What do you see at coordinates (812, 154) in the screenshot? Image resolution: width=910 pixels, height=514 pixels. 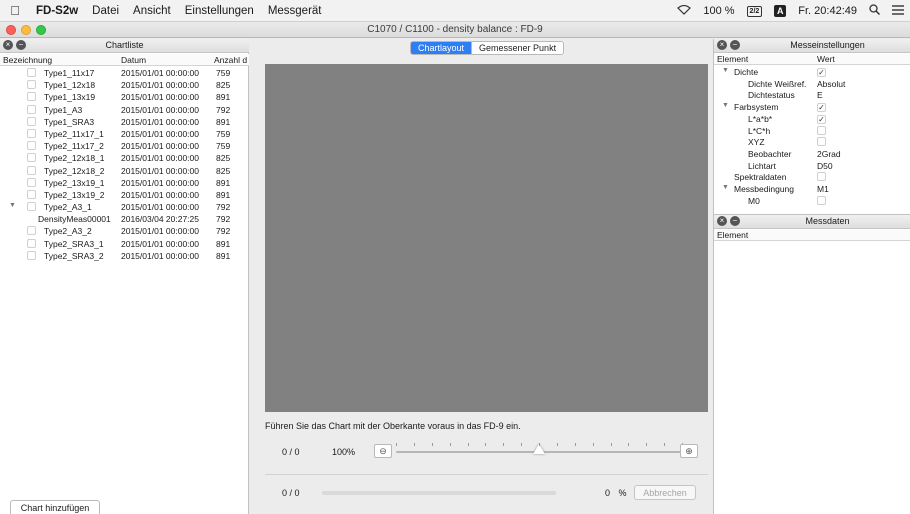 I see `settings-row: Beobachter 2Grad` at bounding box center [812, 154].